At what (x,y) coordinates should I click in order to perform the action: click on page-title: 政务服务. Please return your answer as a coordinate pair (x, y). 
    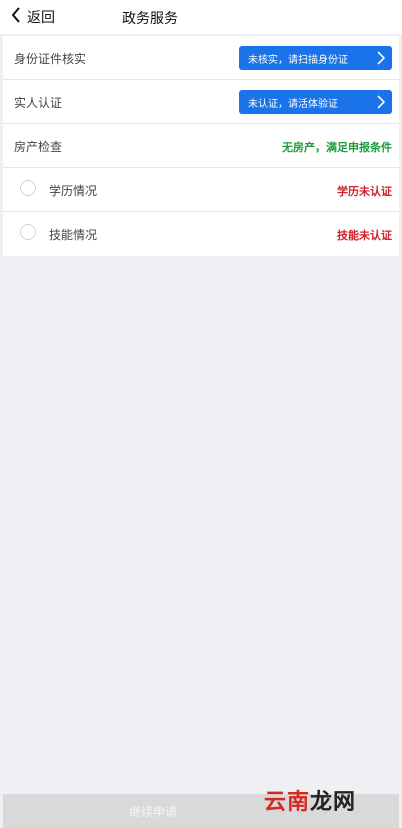
    Looking at the image, I should click on (150, 19).